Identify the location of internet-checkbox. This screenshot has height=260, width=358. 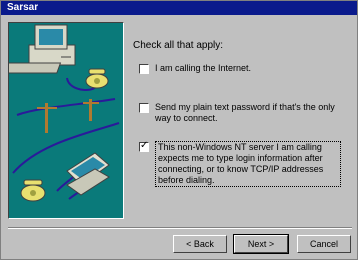
(144, 69).